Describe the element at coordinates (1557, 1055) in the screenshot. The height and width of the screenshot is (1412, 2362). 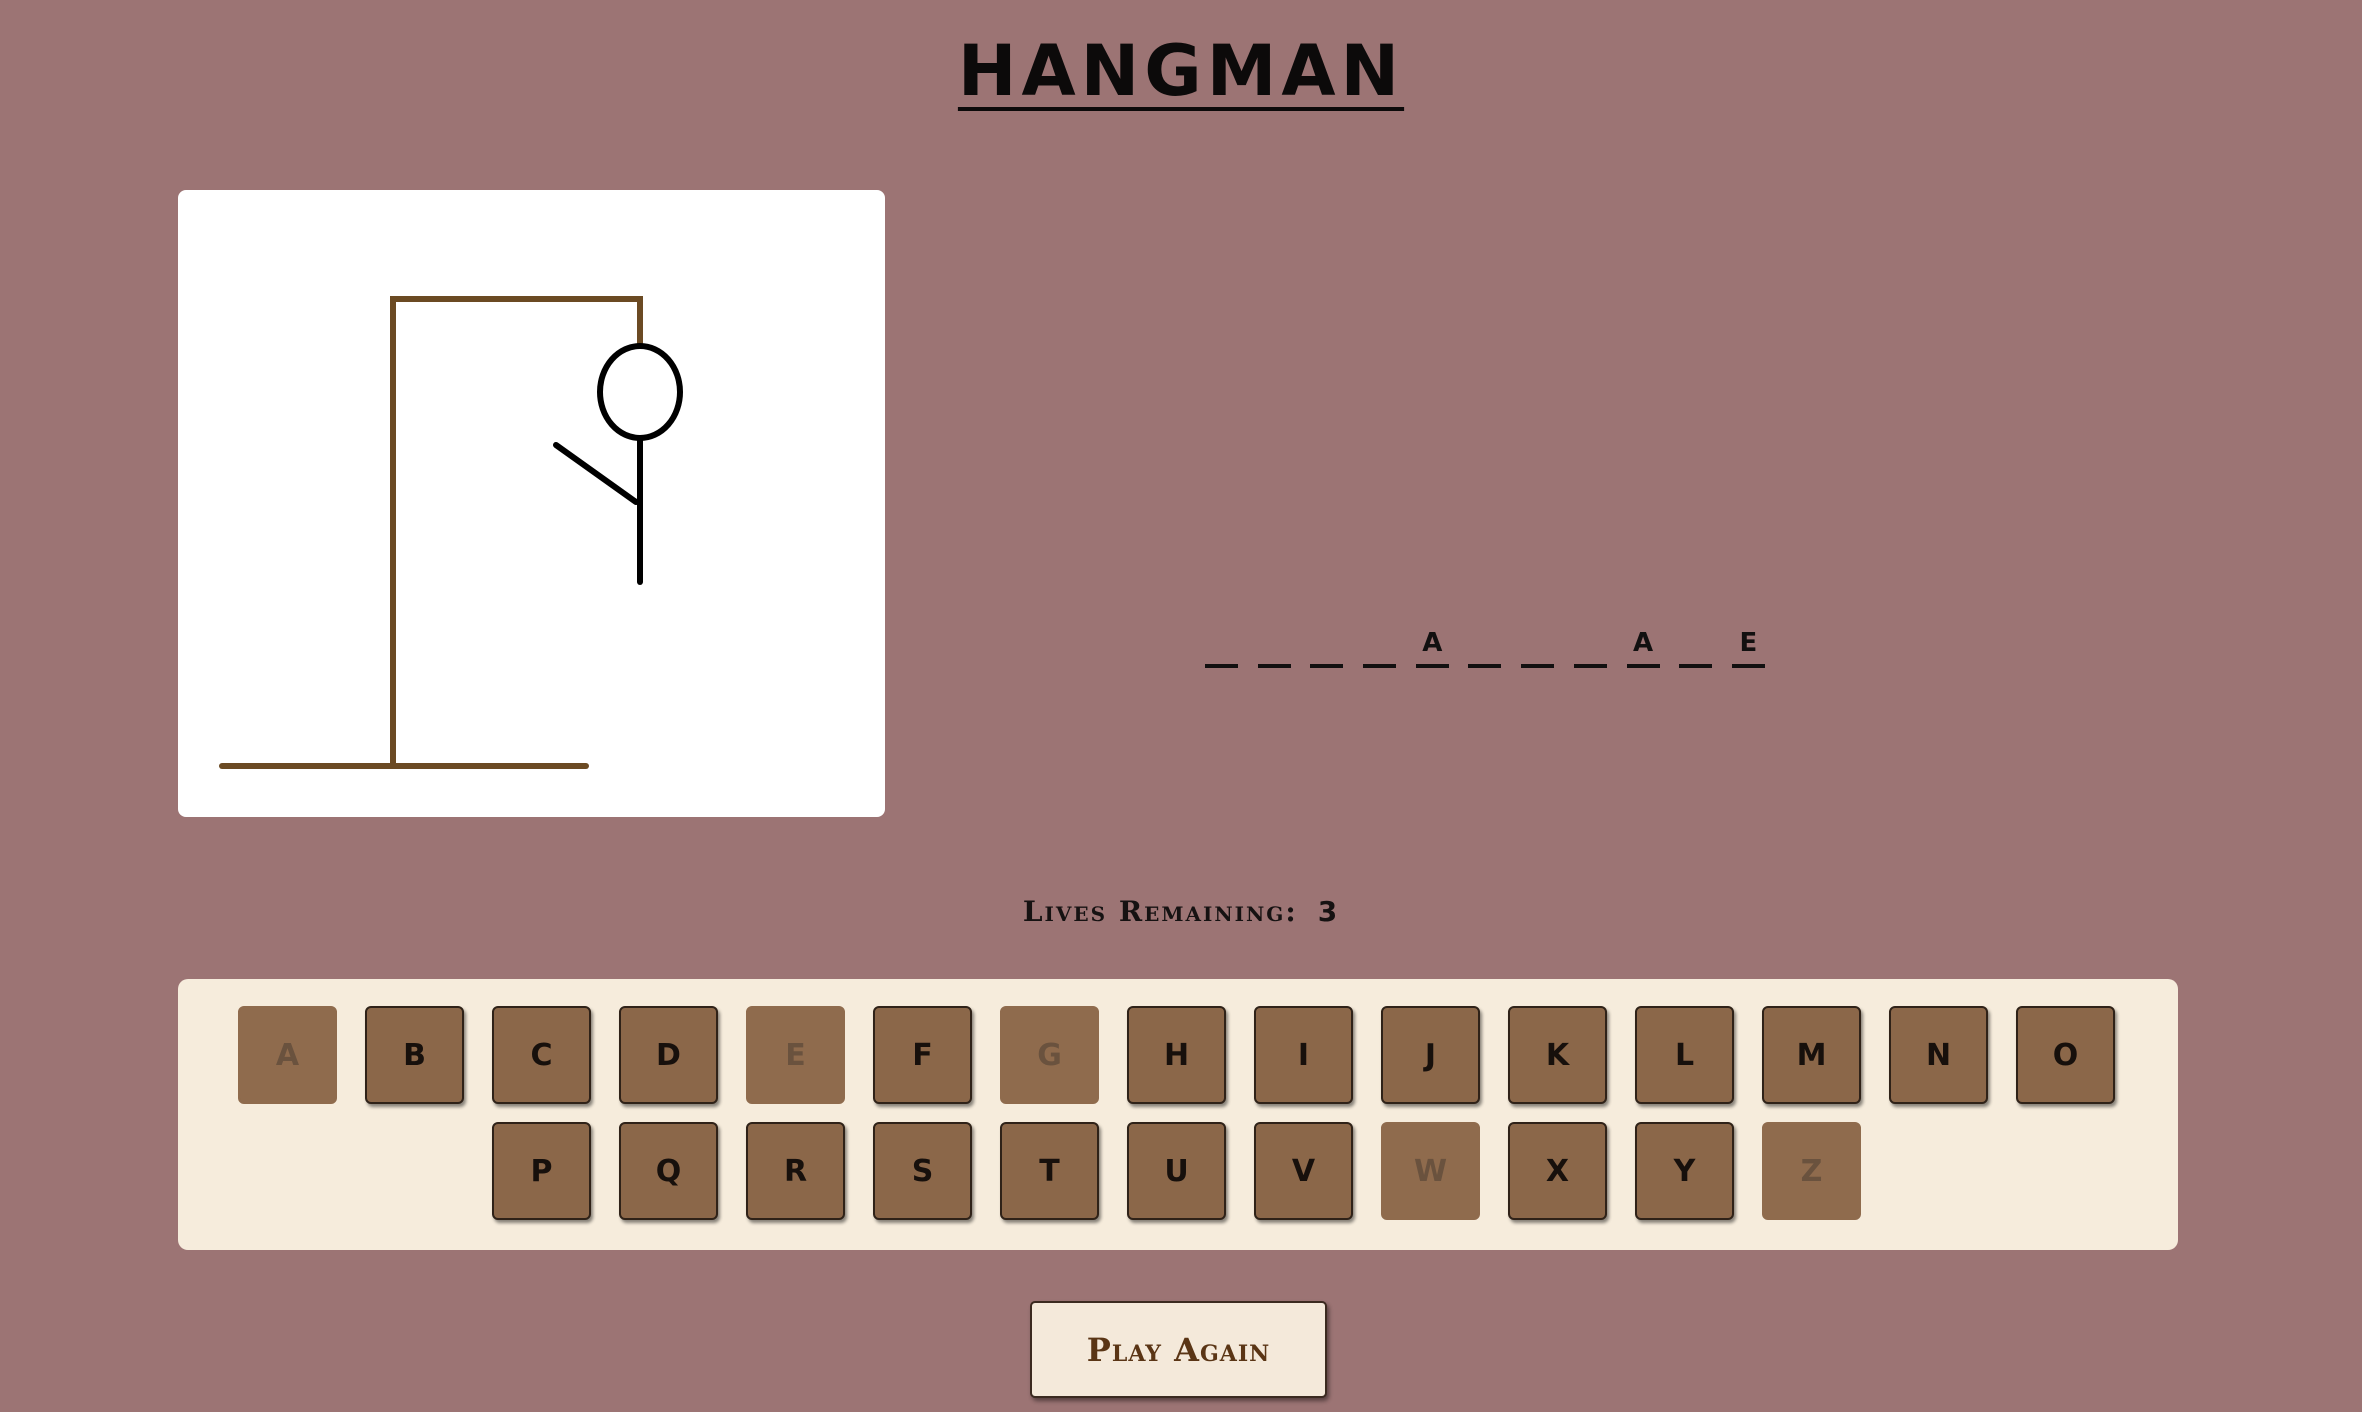
I see `key-k: K` at that location.